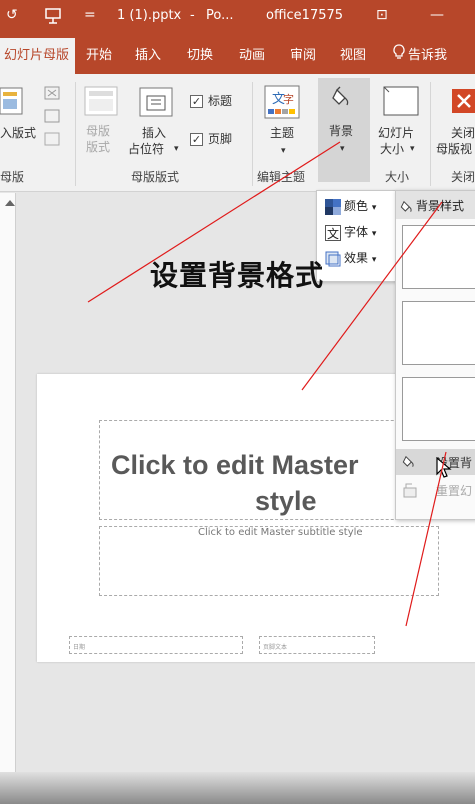 The height and width of the screenshot is (804, 475). Describe the element at coordinates (372, 296) in the screenshot. I see `annotation-arrow-to-background-styles` at that location.